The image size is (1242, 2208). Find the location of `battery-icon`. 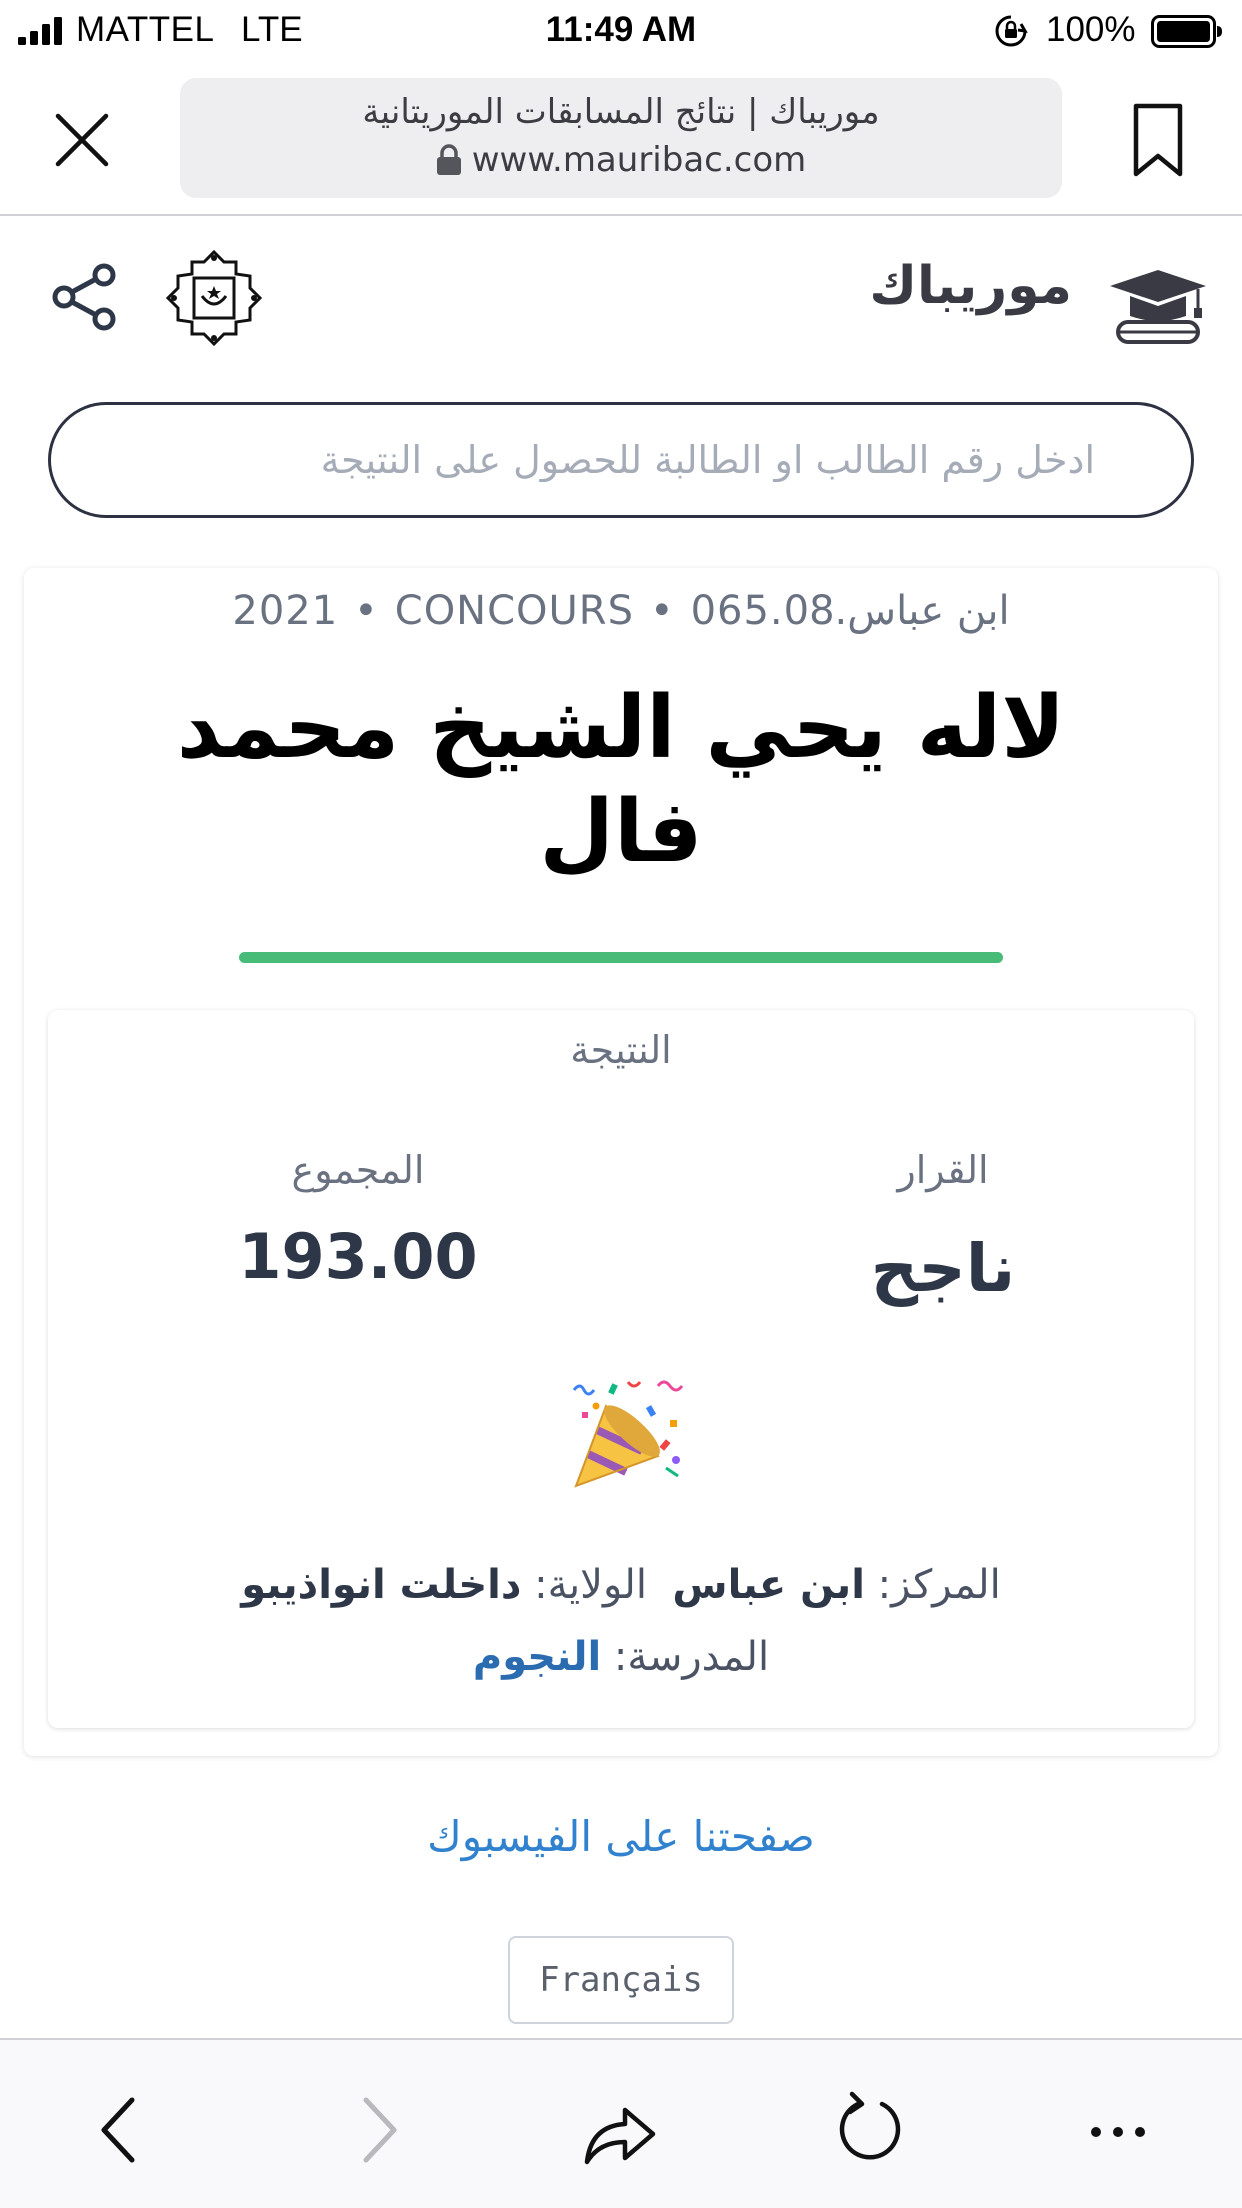

battery-icon is located at coordinates (1186, 31).